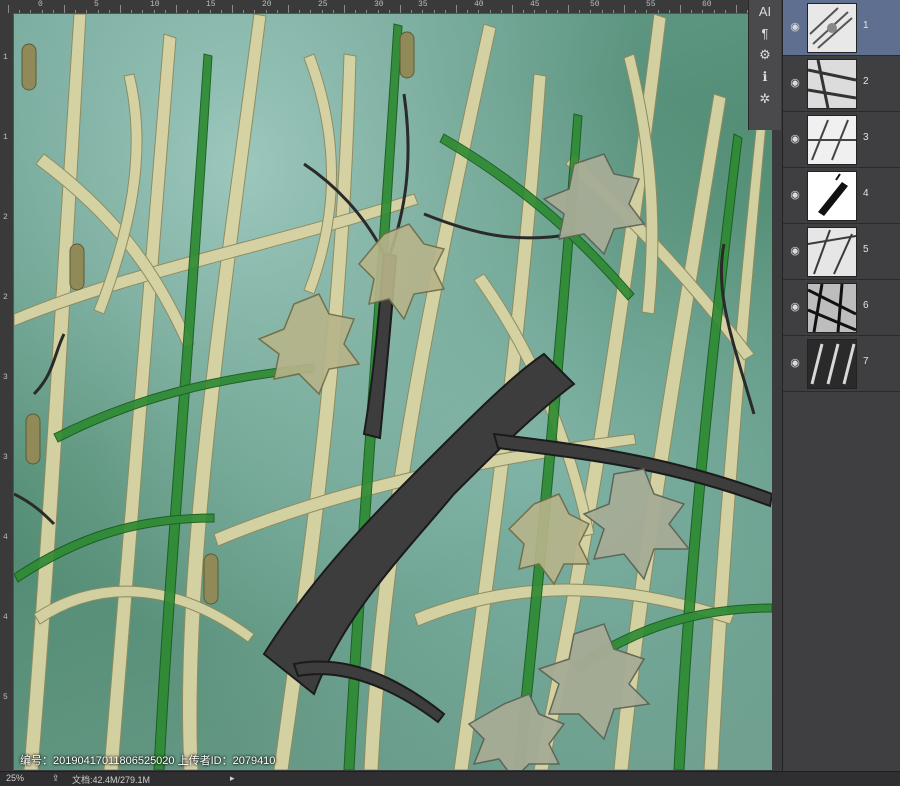  What do you see at coordinates (841, 28) in the screenshot?
I see `layer-row: ◉ 1` at bounding box center [841, 28].